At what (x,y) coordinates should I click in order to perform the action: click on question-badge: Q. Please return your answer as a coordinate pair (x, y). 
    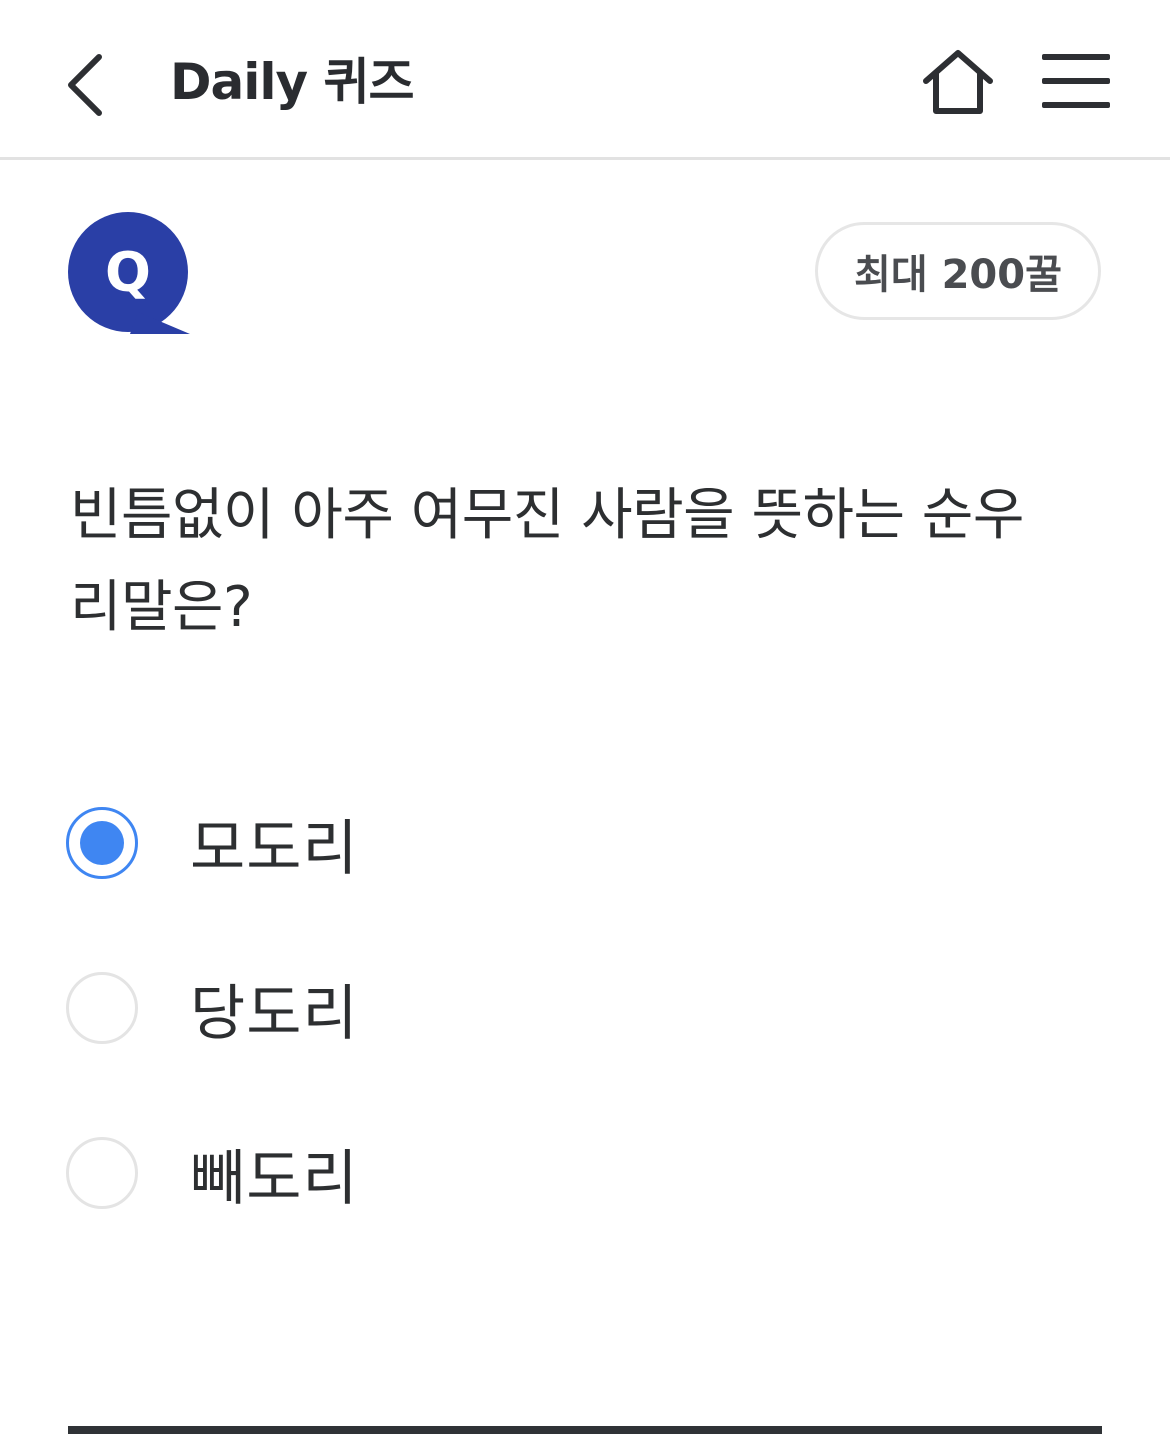
    Looking at the image, I should click on (130, 274).